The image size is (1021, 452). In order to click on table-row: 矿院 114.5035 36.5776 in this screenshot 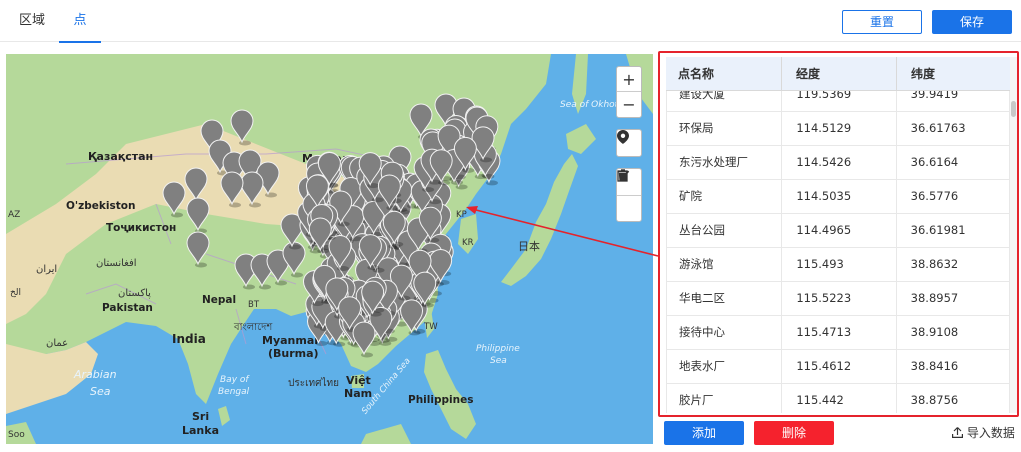, I will do `click(838, 197)`.